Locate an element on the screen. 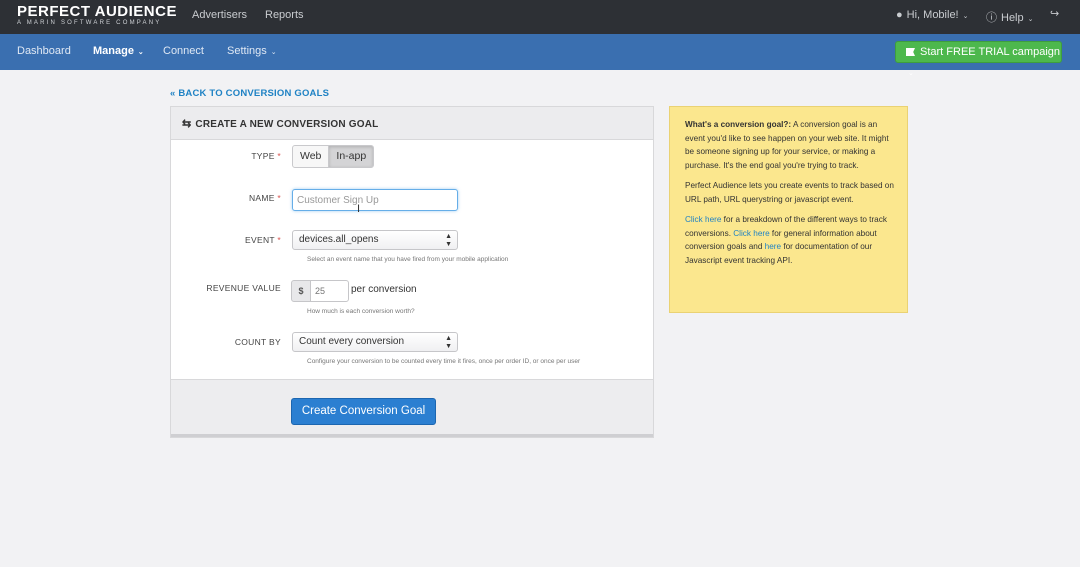 The width and height of the screenshot is (1080, 567). type-option-web: Web is located at coordinates (311, 156).